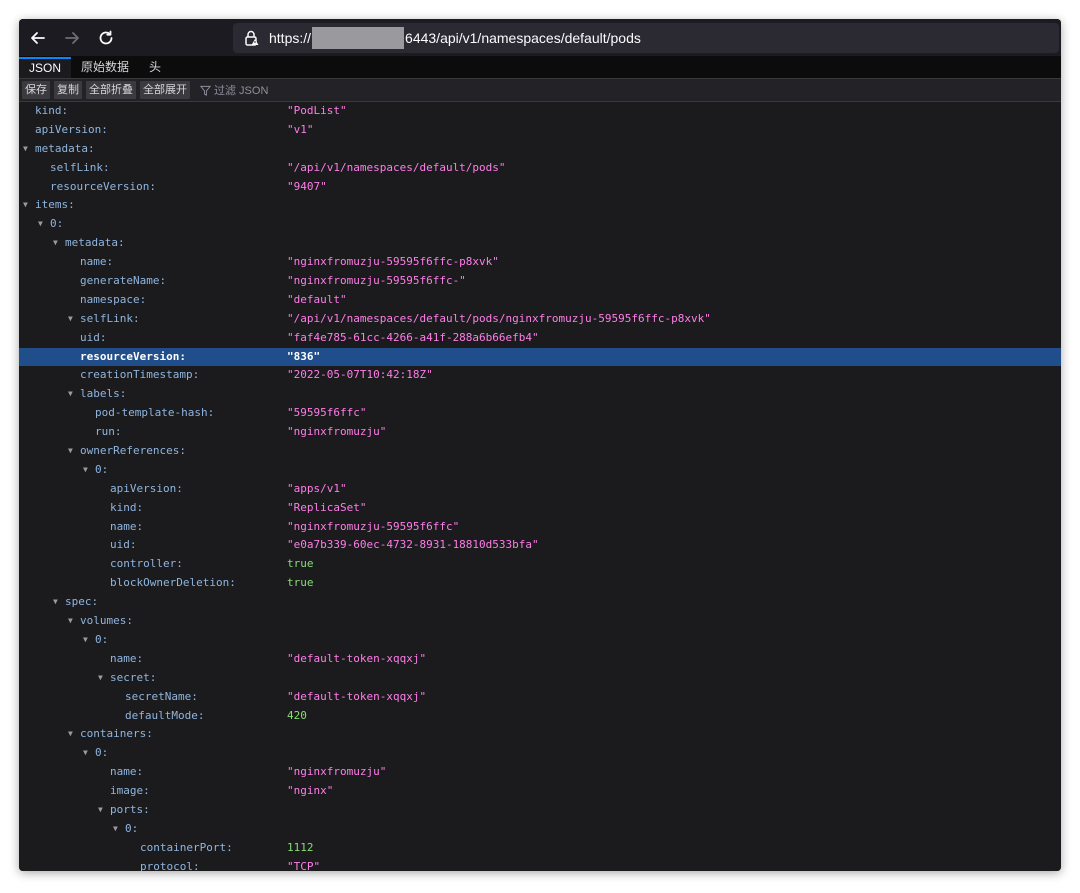  Describe the element at coordinates (540, 678) in the screenshot. I see `json-row: ▼ secret:` at that location.